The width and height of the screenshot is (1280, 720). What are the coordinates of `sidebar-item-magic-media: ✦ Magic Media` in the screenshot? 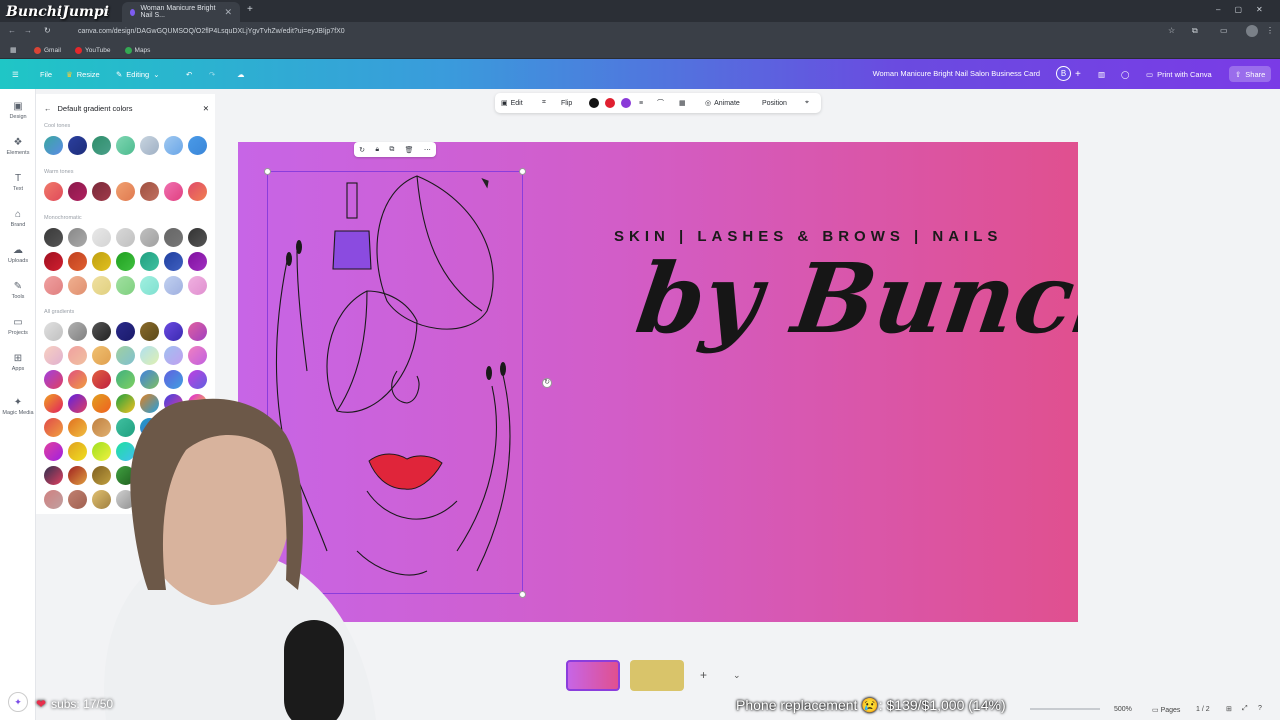 It's located at (18, 406).